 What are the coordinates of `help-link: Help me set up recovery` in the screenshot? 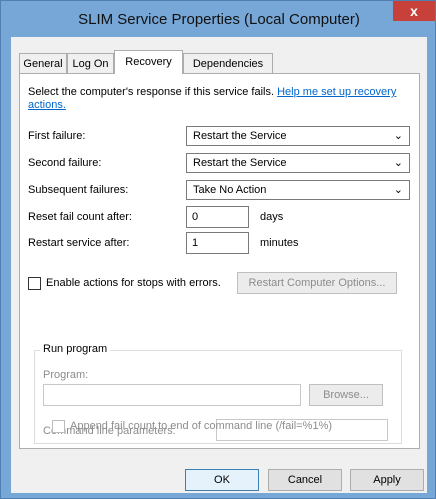 It's located at (336, 92).